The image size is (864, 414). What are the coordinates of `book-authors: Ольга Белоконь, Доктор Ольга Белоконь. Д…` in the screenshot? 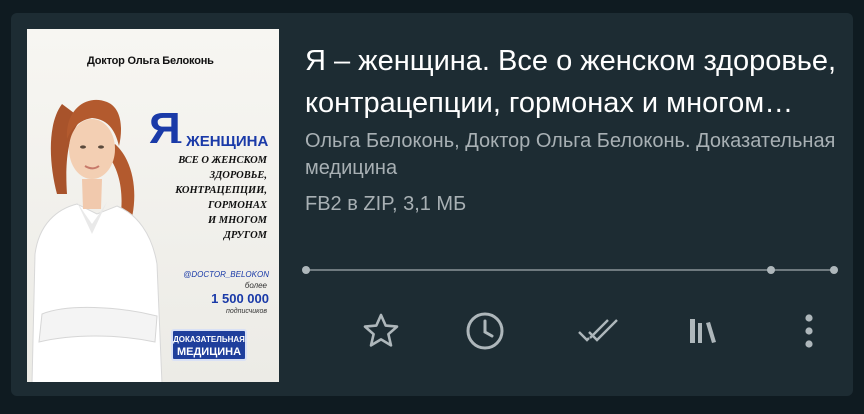 It's located at (570, 154).